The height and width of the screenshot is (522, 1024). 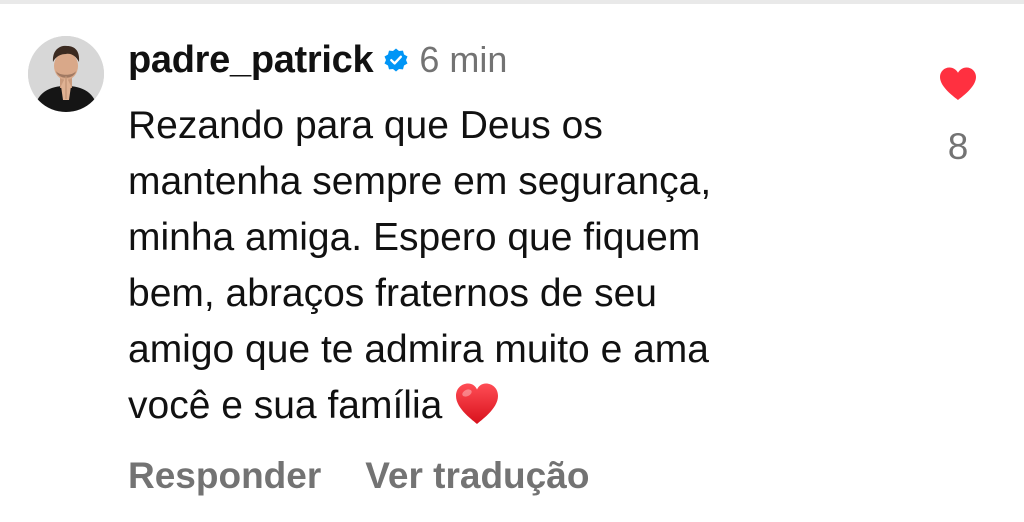 I want to click on comment-text-line: Rezando para que Deus os, so click(x=365, y=125).